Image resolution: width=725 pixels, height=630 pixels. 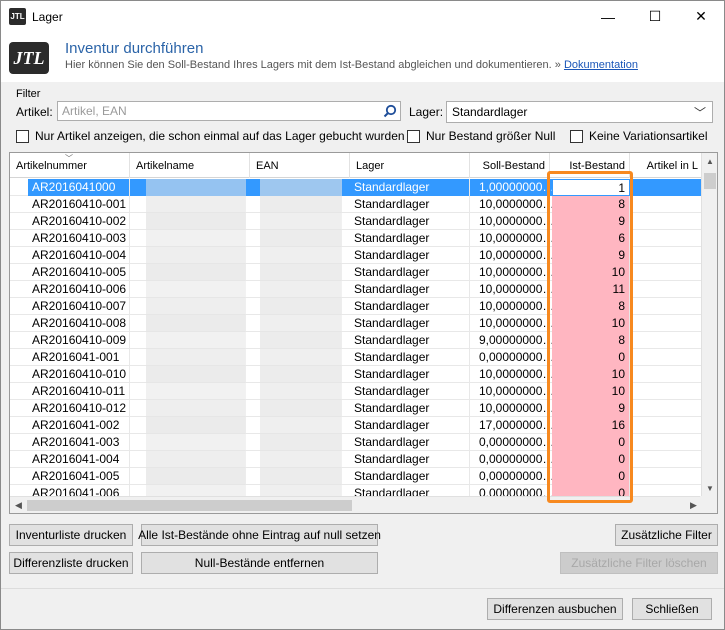 I want to click on cell-artikelnummer: AR2016041-003, so click(x=70, y=442).